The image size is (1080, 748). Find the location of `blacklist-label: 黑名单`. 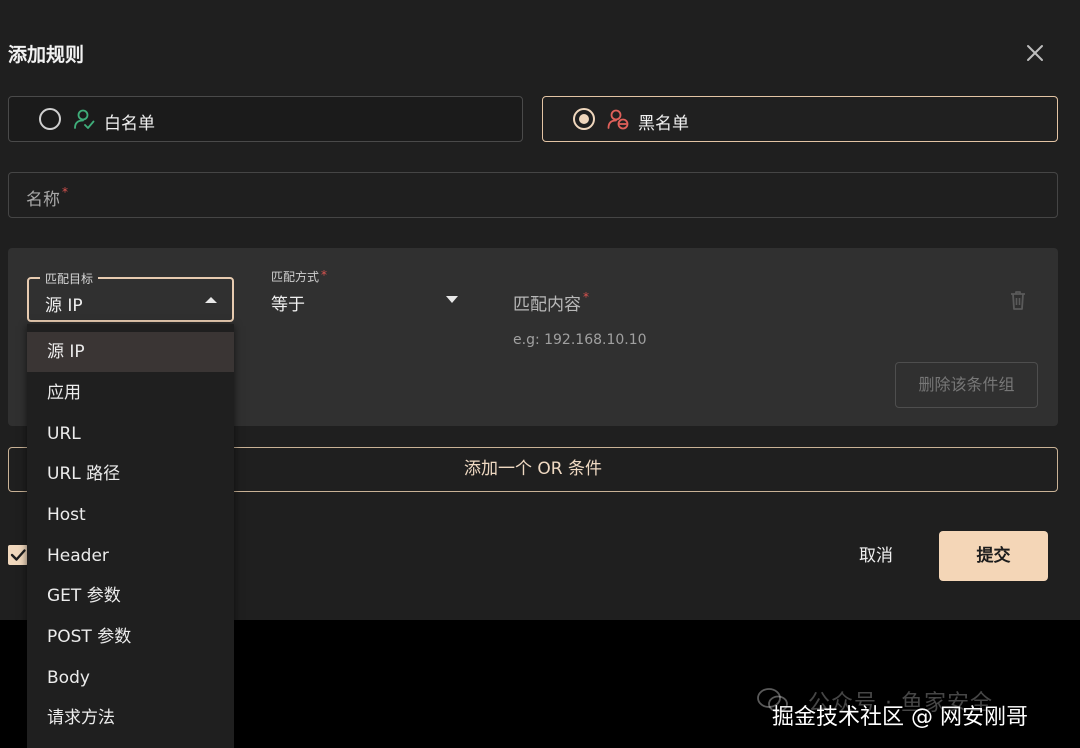

blacklist-label: 黑名单 is located at coordinates (663, 124).